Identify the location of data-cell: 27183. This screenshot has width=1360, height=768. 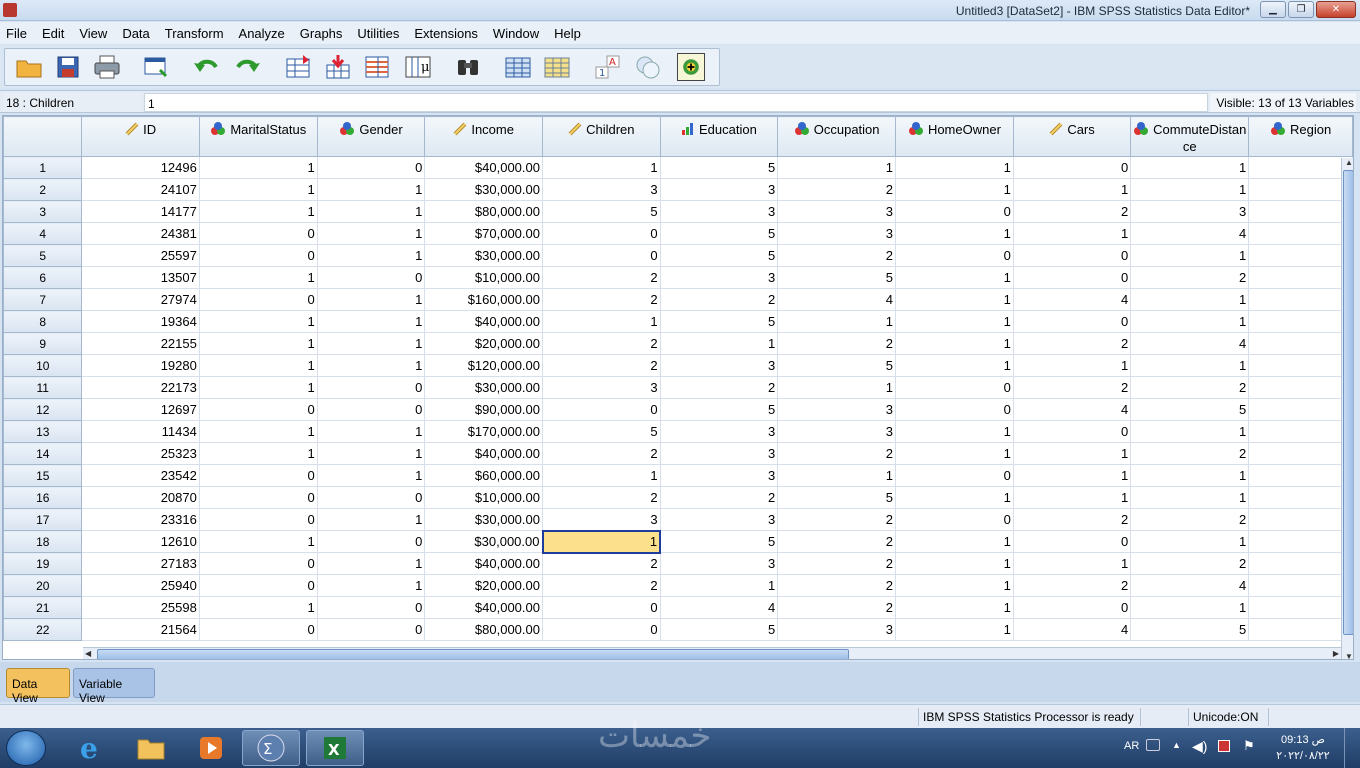
(140, 563).